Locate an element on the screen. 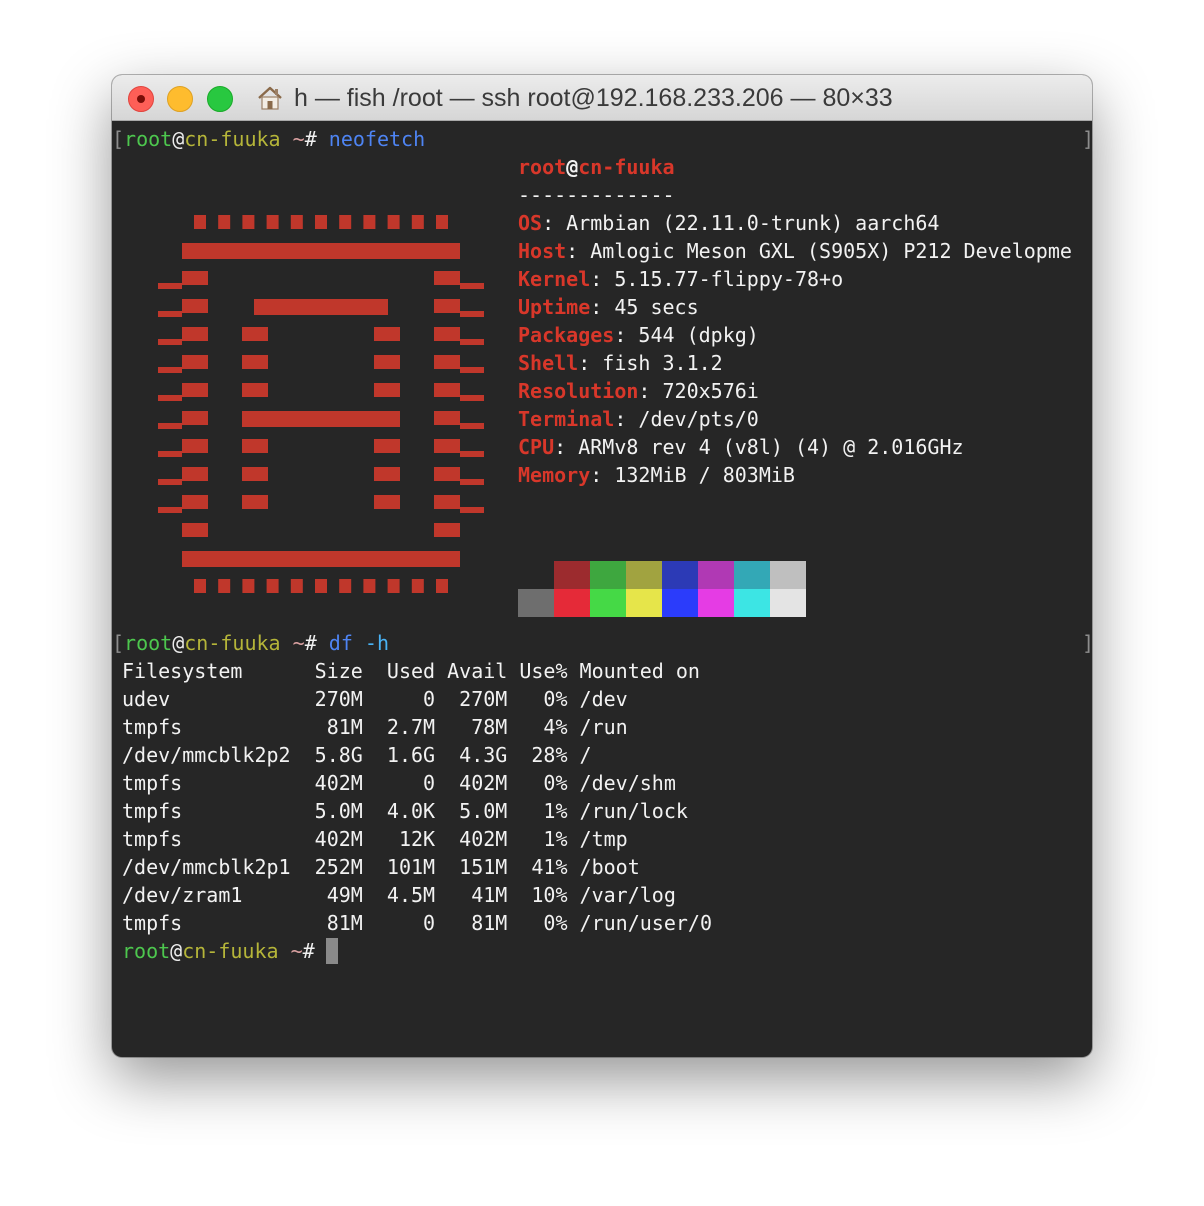  neofetch-host: cn-fuuka is located at coordinates (626, 167).